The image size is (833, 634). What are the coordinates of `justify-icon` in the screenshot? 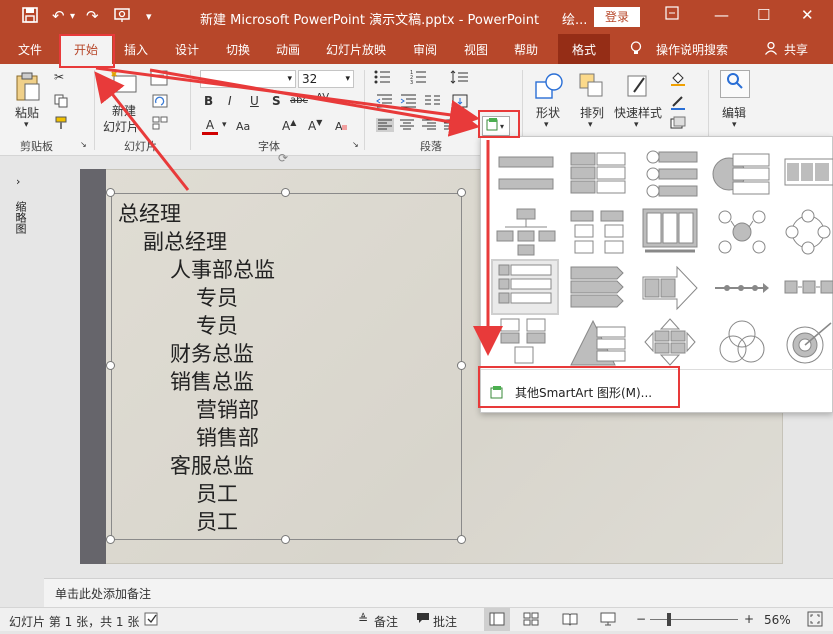 It's located at (451, 126).